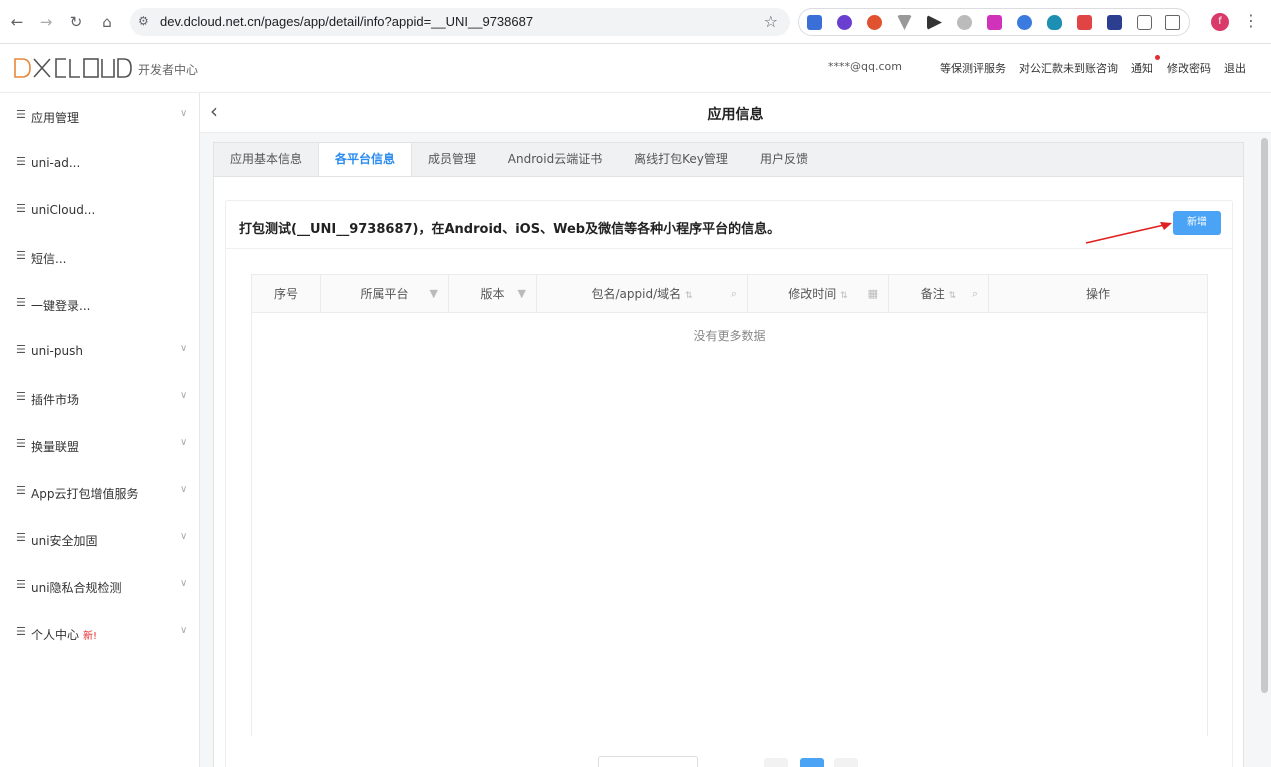  Describe the element at coordinates (286, 294) in the screenshot. I see `col-index: 序号` at that location.